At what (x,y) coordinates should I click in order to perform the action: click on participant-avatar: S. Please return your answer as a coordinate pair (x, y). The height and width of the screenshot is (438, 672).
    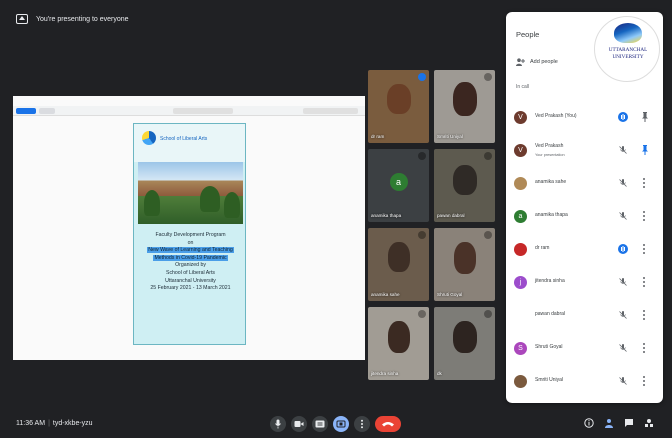
    Looking at the image, I should click on (520, 348).